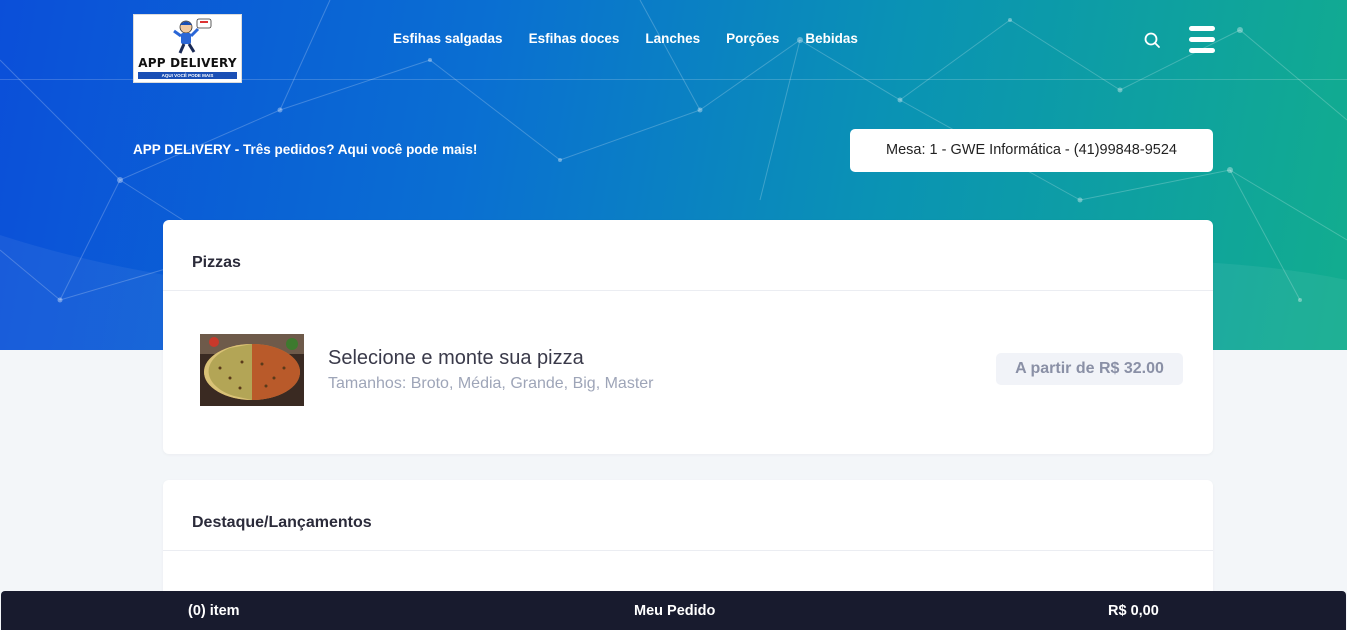 This screenshot has width=1347, height=630. What do you see at coordinates (252, 370) in the screenshot?
I see `pizza-image` at bounding box center [252, 370].